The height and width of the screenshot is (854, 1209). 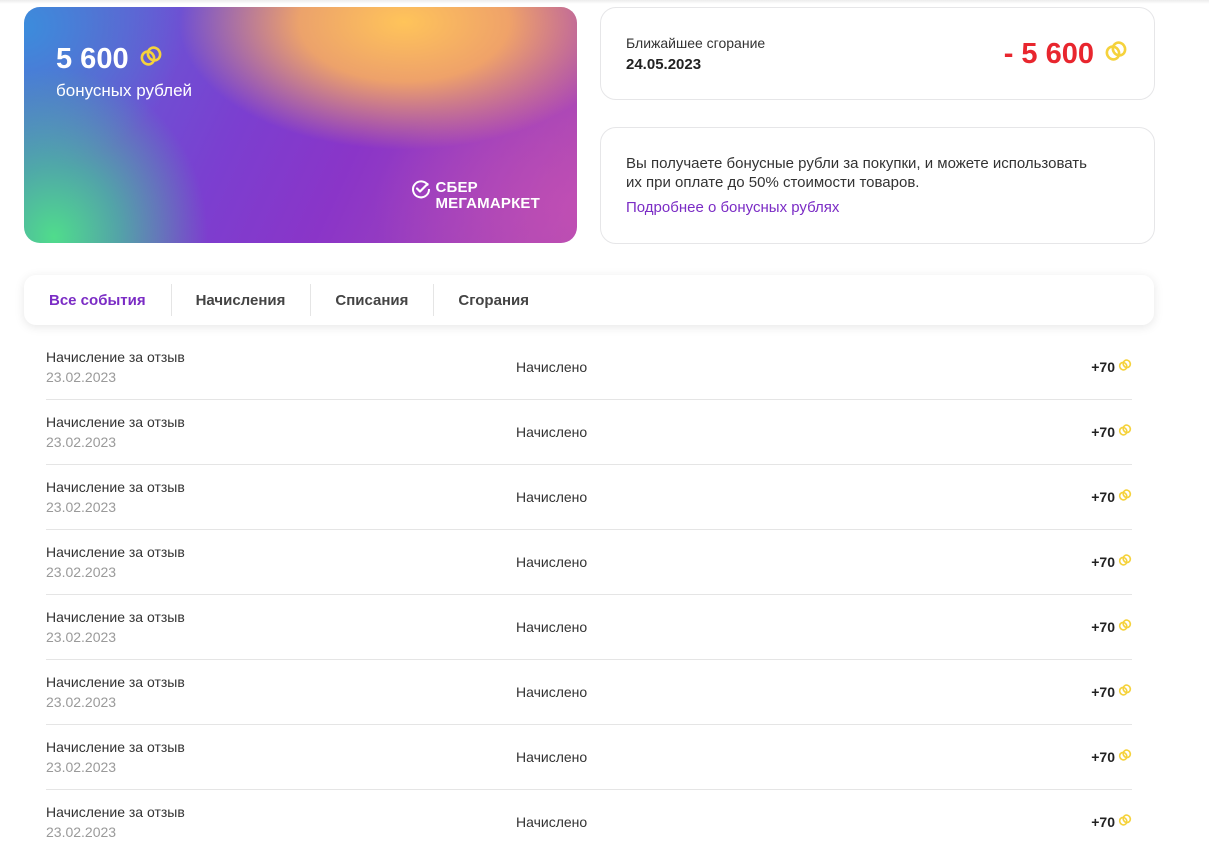 I want to click on tab-label: Начисления, so click(x=240, y=300).